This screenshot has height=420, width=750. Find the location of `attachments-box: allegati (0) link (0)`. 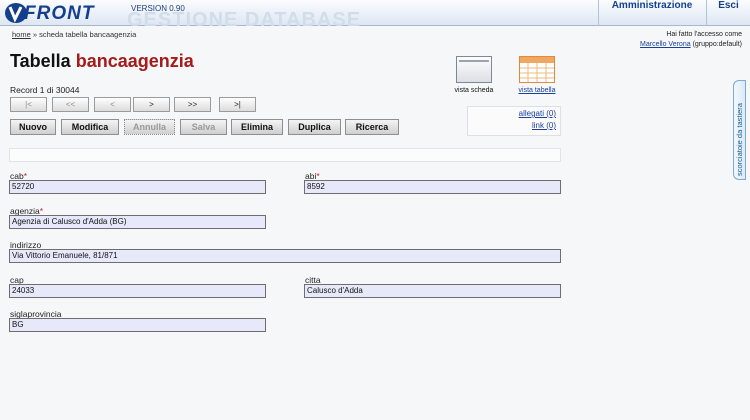

attachments-box: allegati (0) link (0) is located at coordinates (514, 121).